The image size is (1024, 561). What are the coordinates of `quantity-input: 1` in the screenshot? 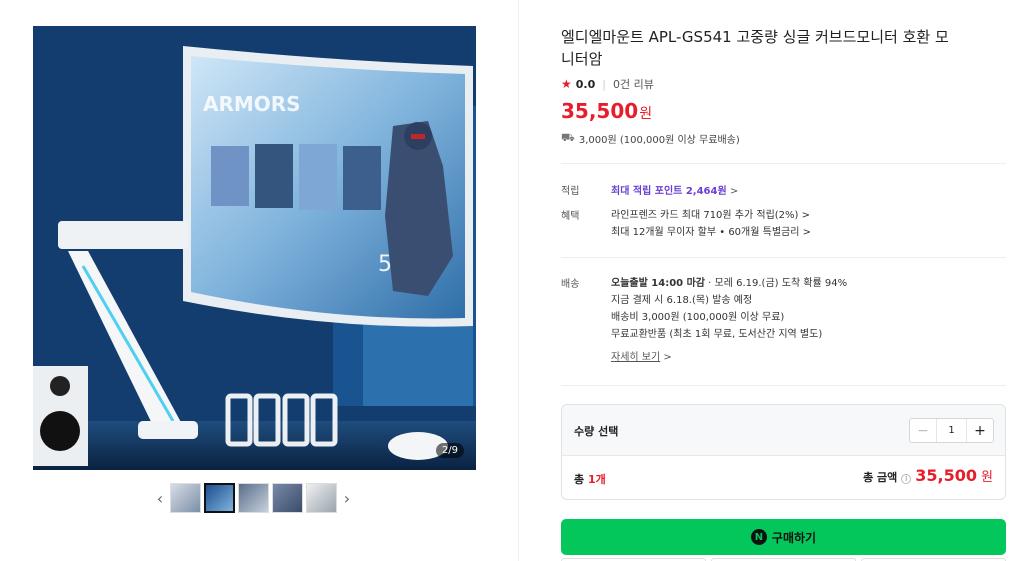 It's located at (951, 430).